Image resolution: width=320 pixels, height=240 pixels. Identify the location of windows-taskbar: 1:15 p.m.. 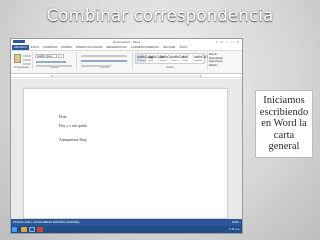
(126, 229).